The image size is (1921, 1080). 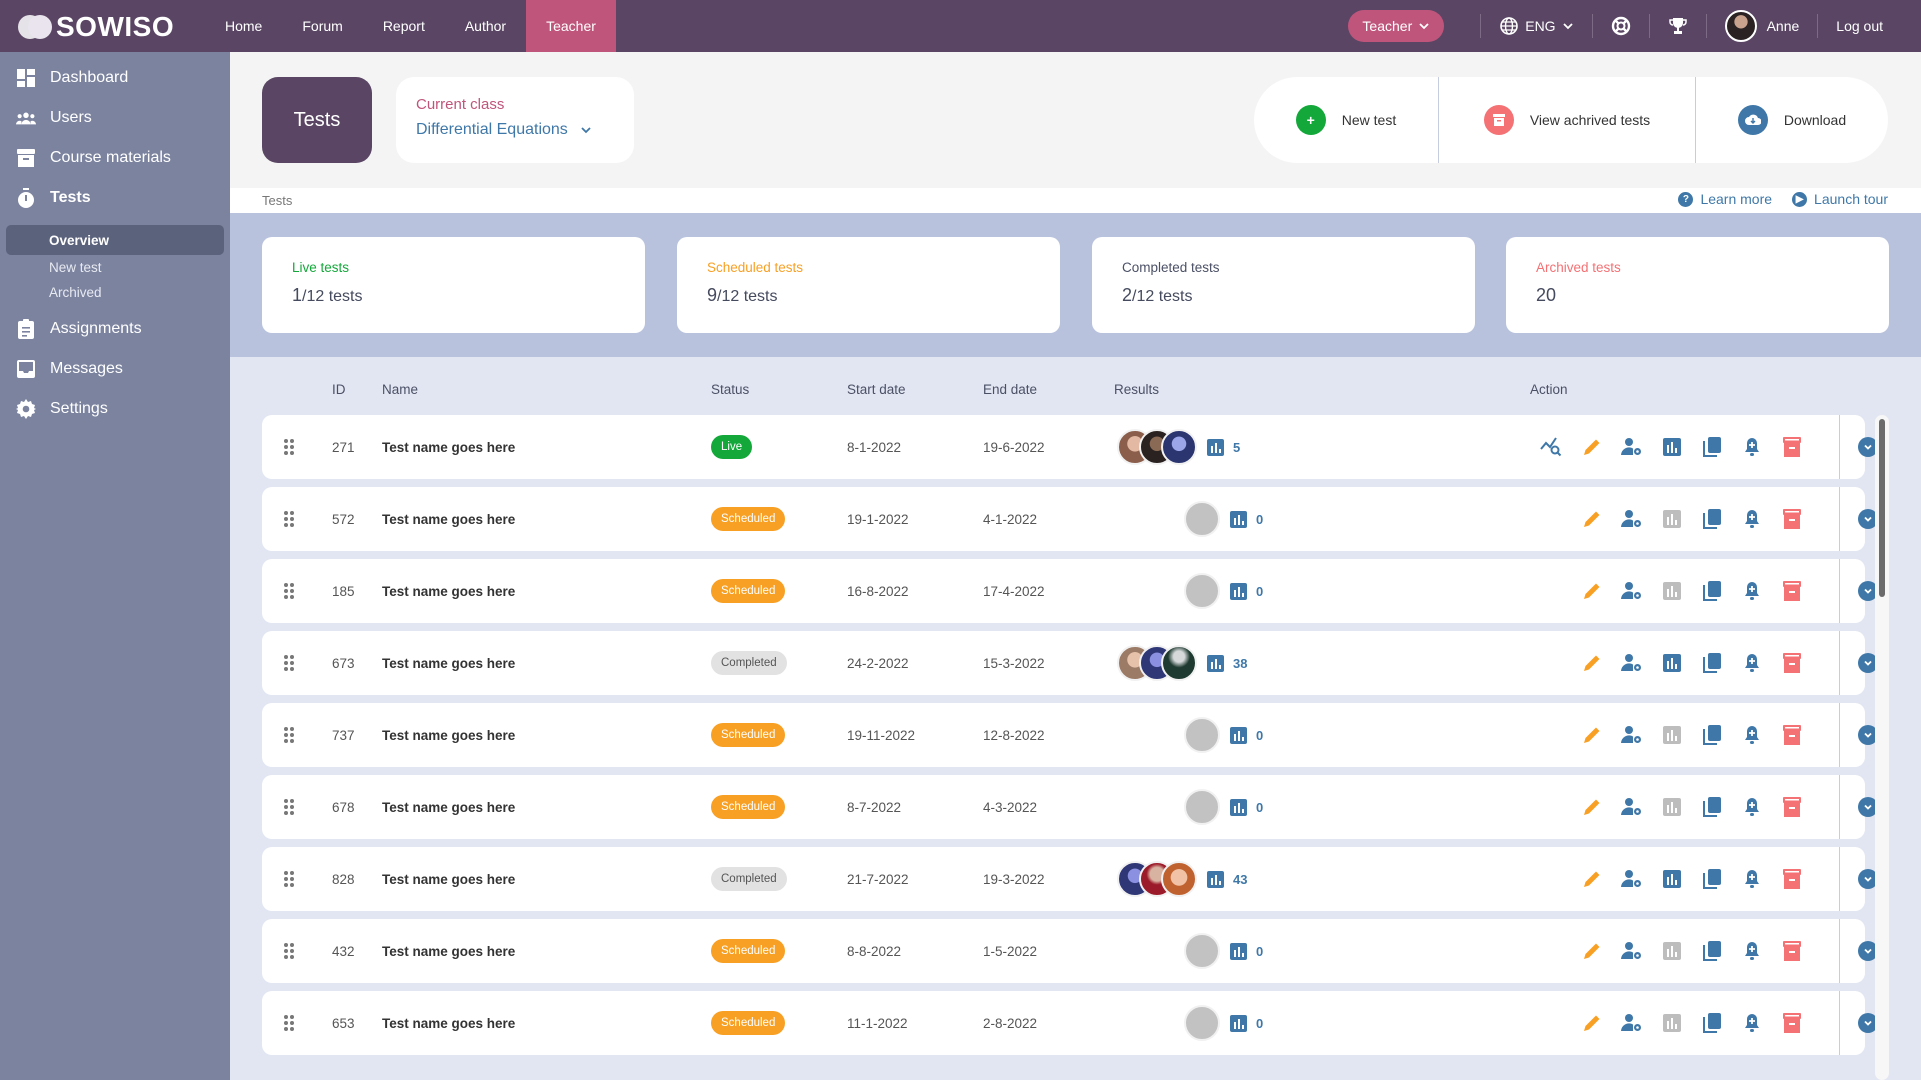 I want to click on stat-card-scheduled: Scheduled tests 9/12 tests, so click(x=868, y=285).